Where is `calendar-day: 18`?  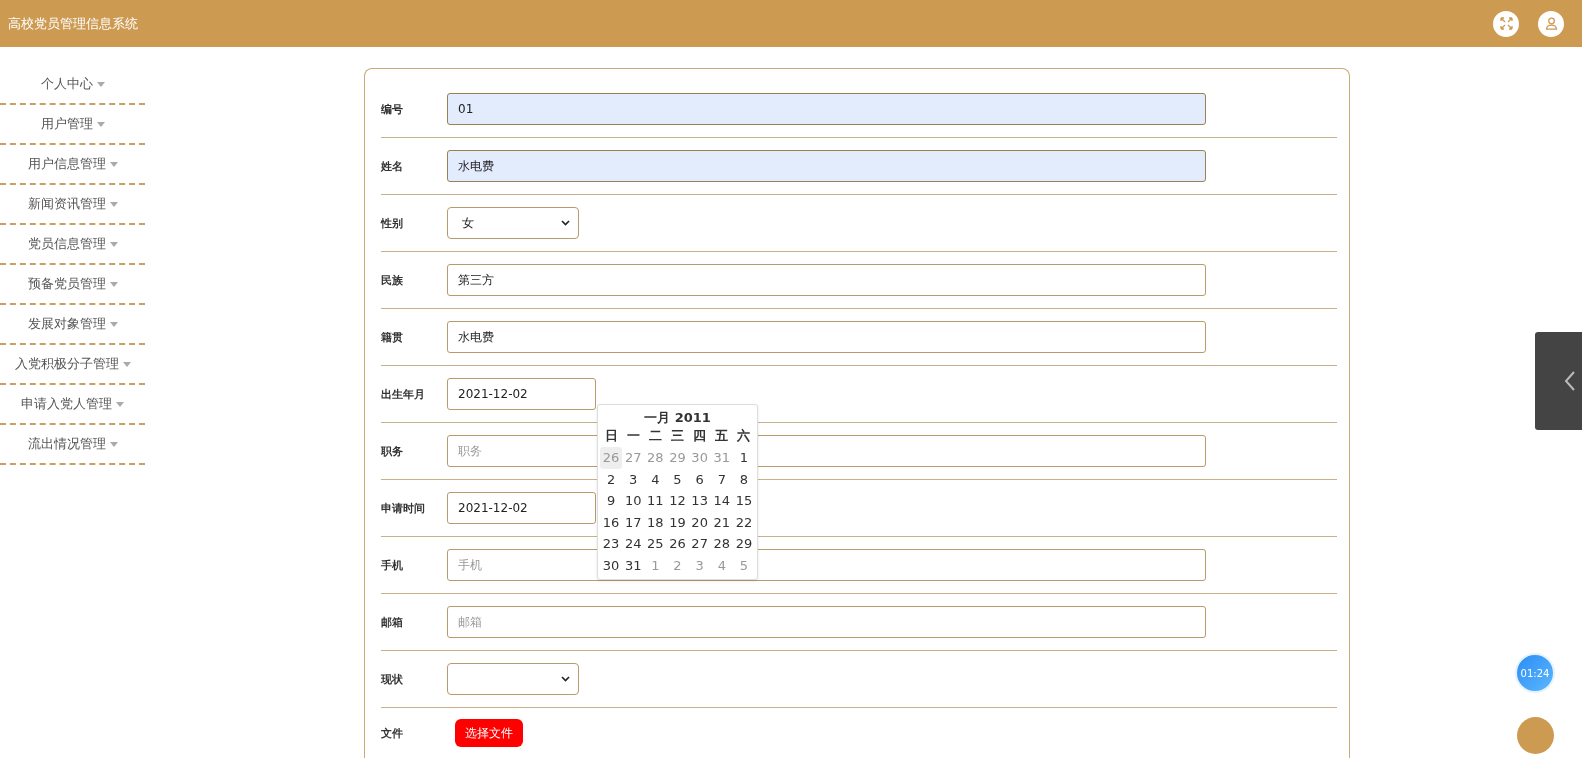
calendar-day: 18 is located at coordinates (655, 522).